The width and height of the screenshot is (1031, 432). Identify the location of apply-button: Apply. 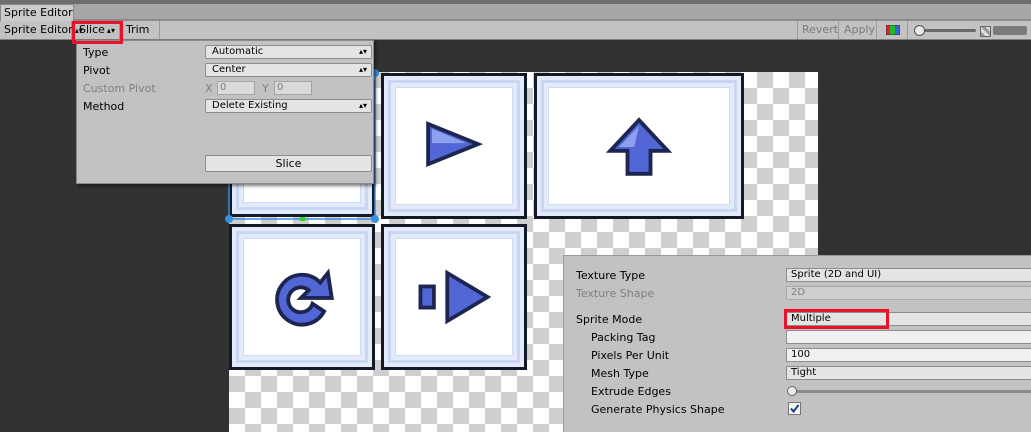
(858, 30).